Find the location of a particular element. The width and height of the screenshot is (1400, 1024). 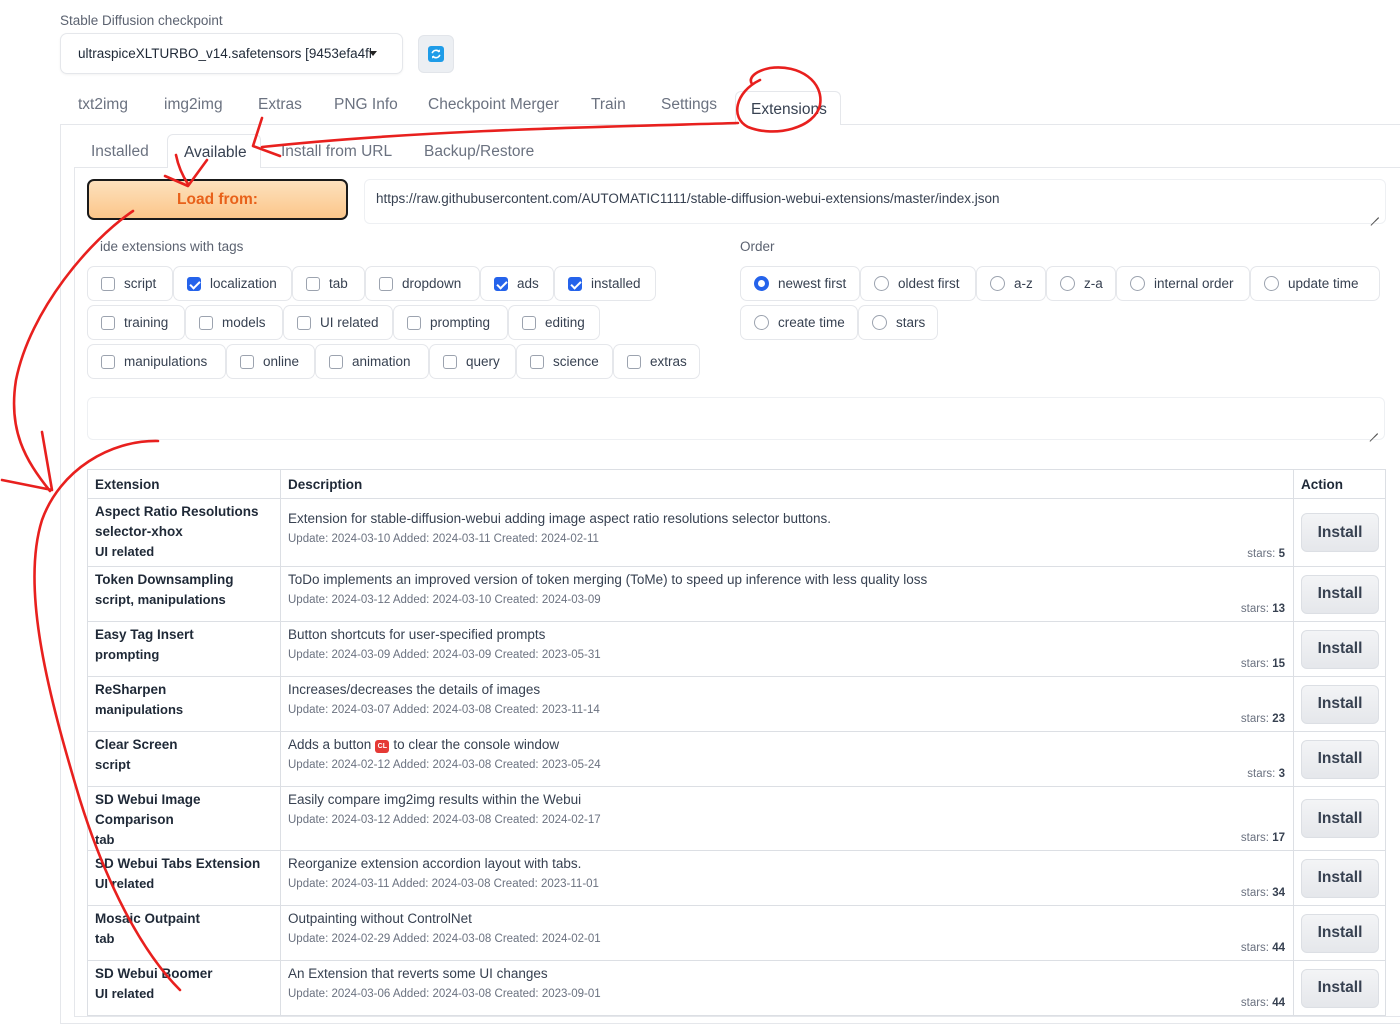

order-radio-z-a: z-a is located at coordinates (1081, 283).